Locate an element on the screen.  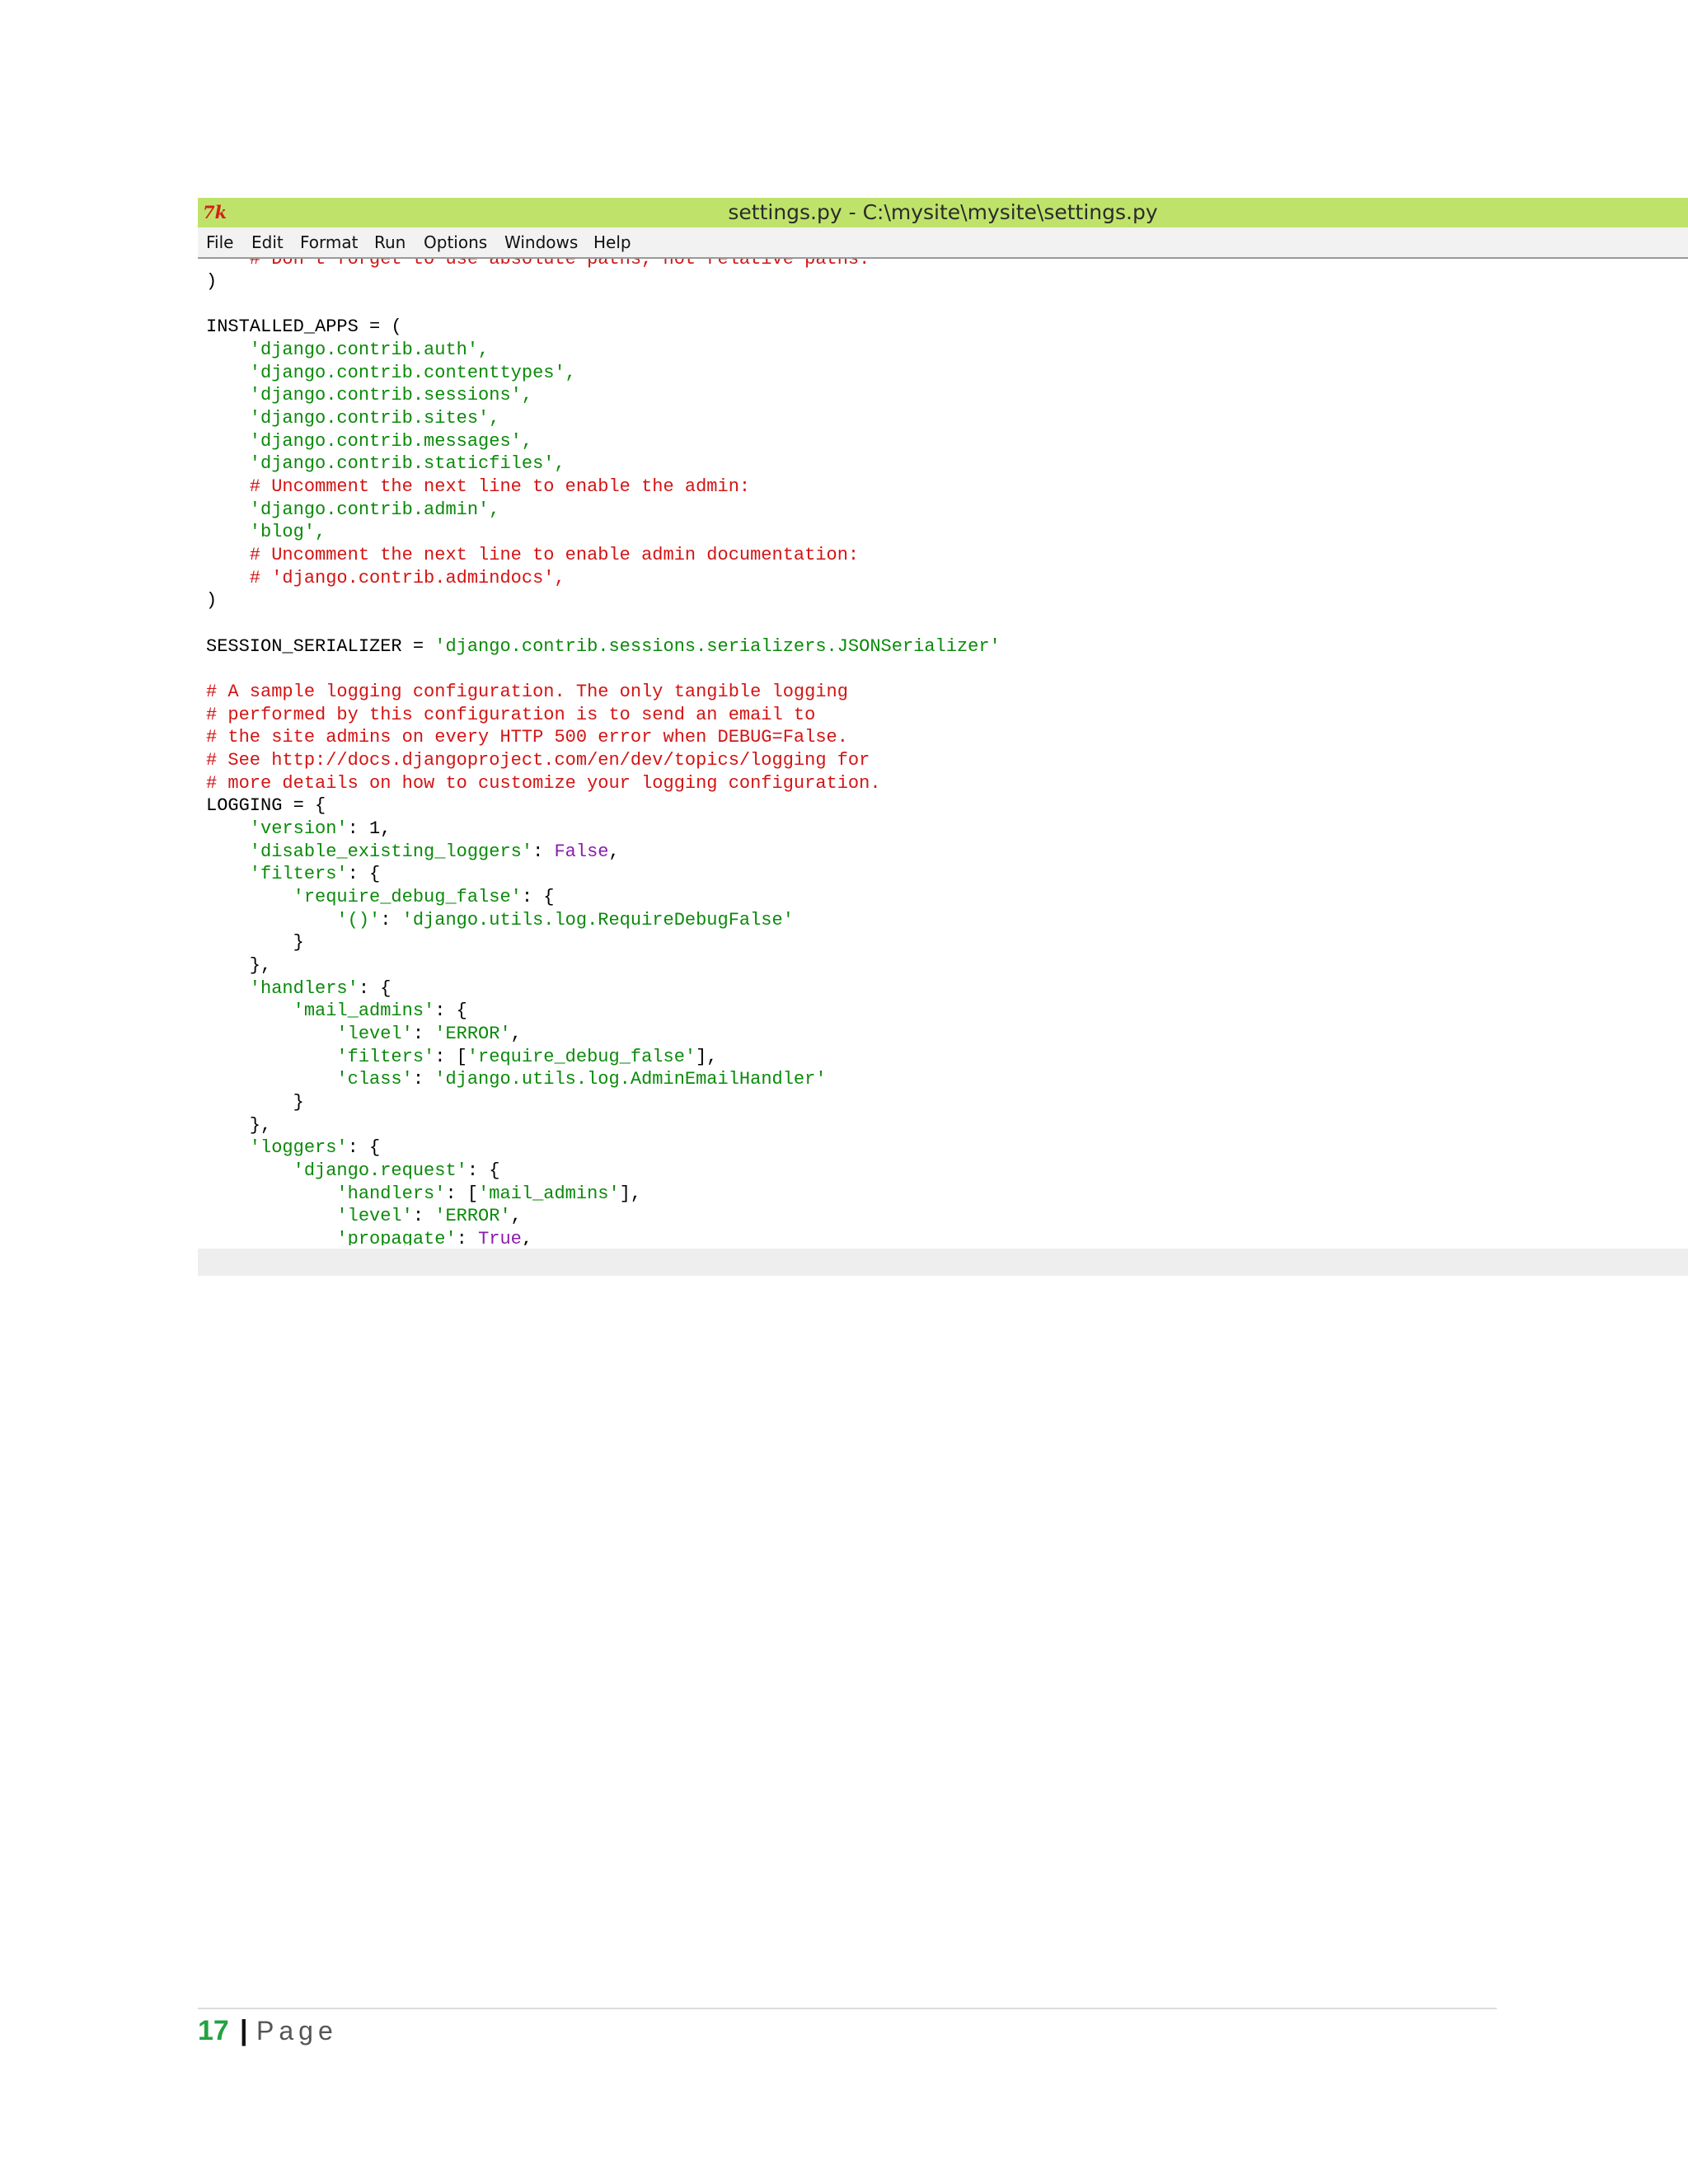
code-line: 'django.contrib.messages', is located at coordinates (369, 441).